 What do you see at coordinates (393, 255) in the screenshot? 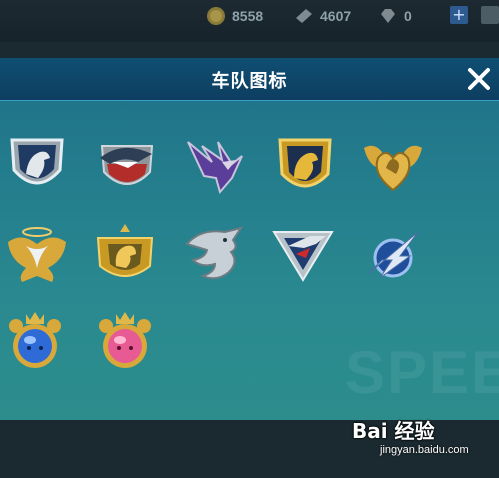
I see `blue-lightning-orb-icon` at bounding box center [393, 255].